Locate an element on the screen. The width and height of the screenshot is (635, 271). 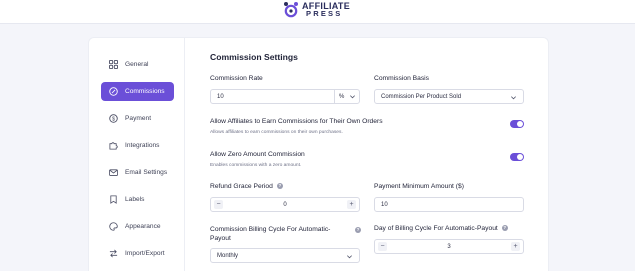
grace-period-value: 0 is located at coordinates (285, 204).